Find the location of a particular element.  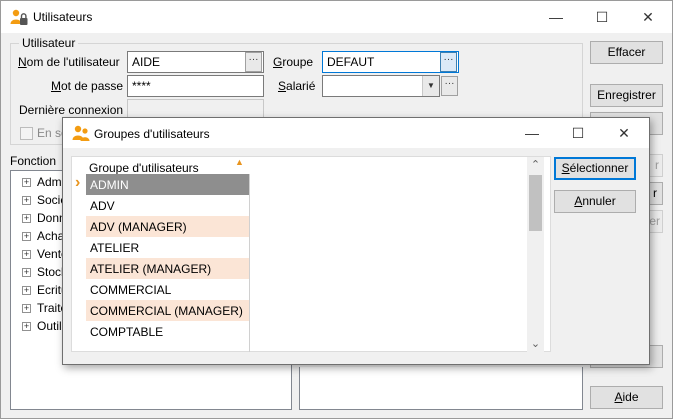

groupe-browse-button: ··· is located at coordinates (448, 62).